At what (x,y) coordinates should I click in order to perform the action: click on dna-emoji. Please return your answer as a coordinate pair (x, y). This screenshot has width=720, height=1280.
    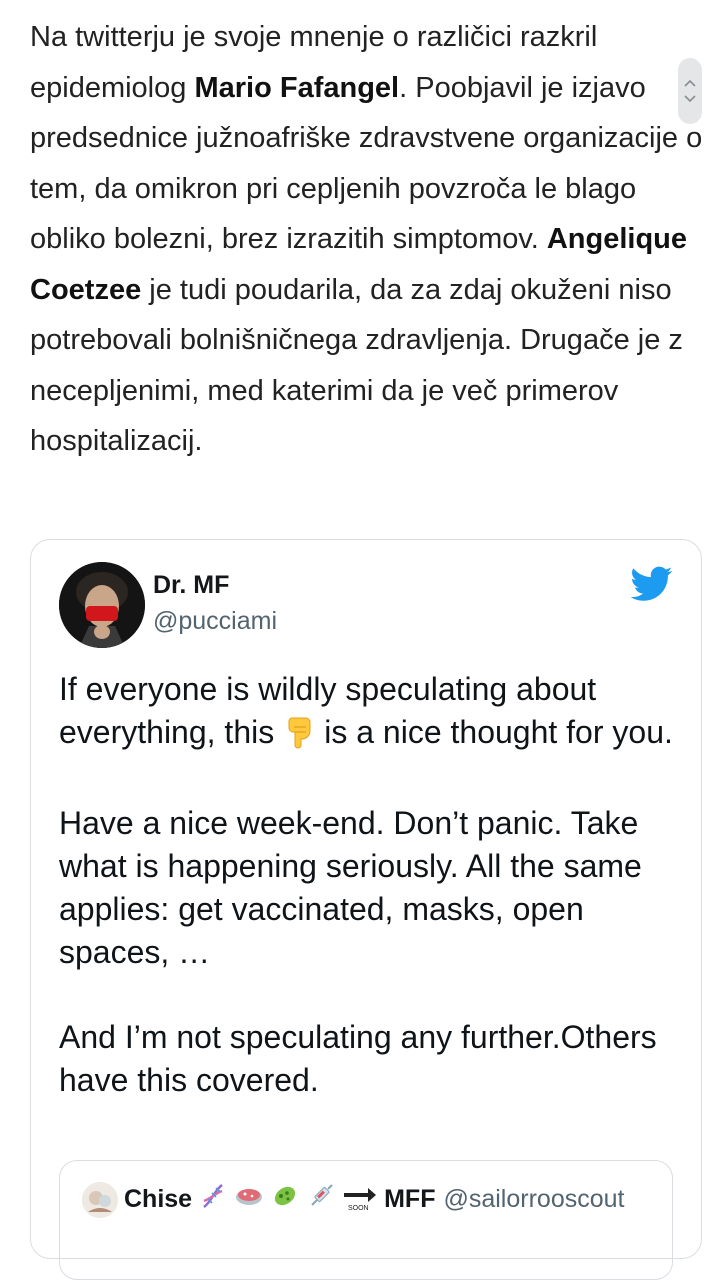
    Looking at the image, I should click on (213, 1199).